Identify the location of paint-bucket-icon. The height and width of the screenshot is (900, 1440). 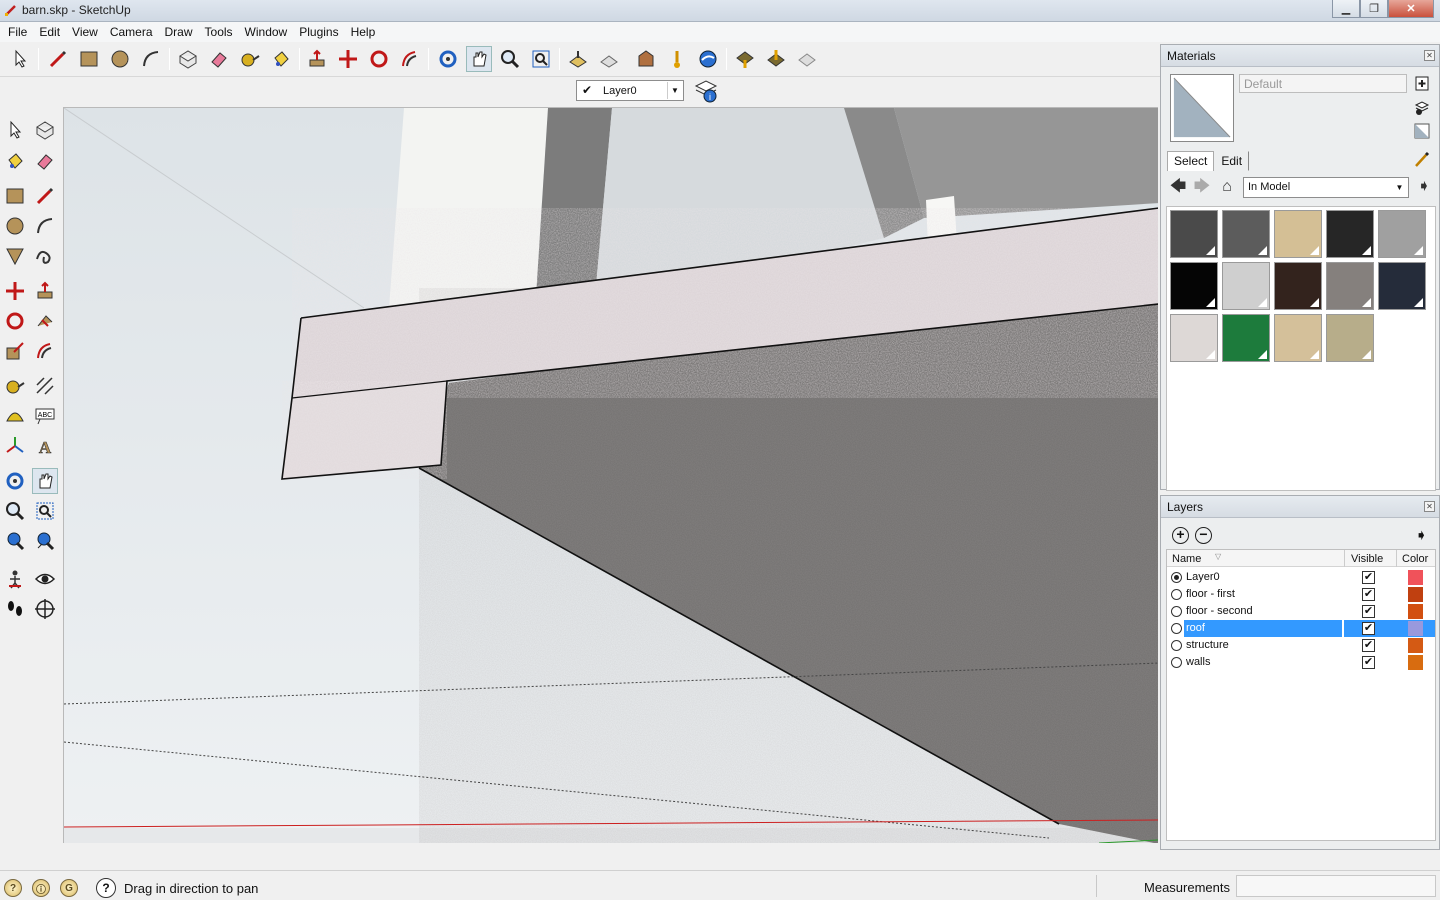
(281, 59).